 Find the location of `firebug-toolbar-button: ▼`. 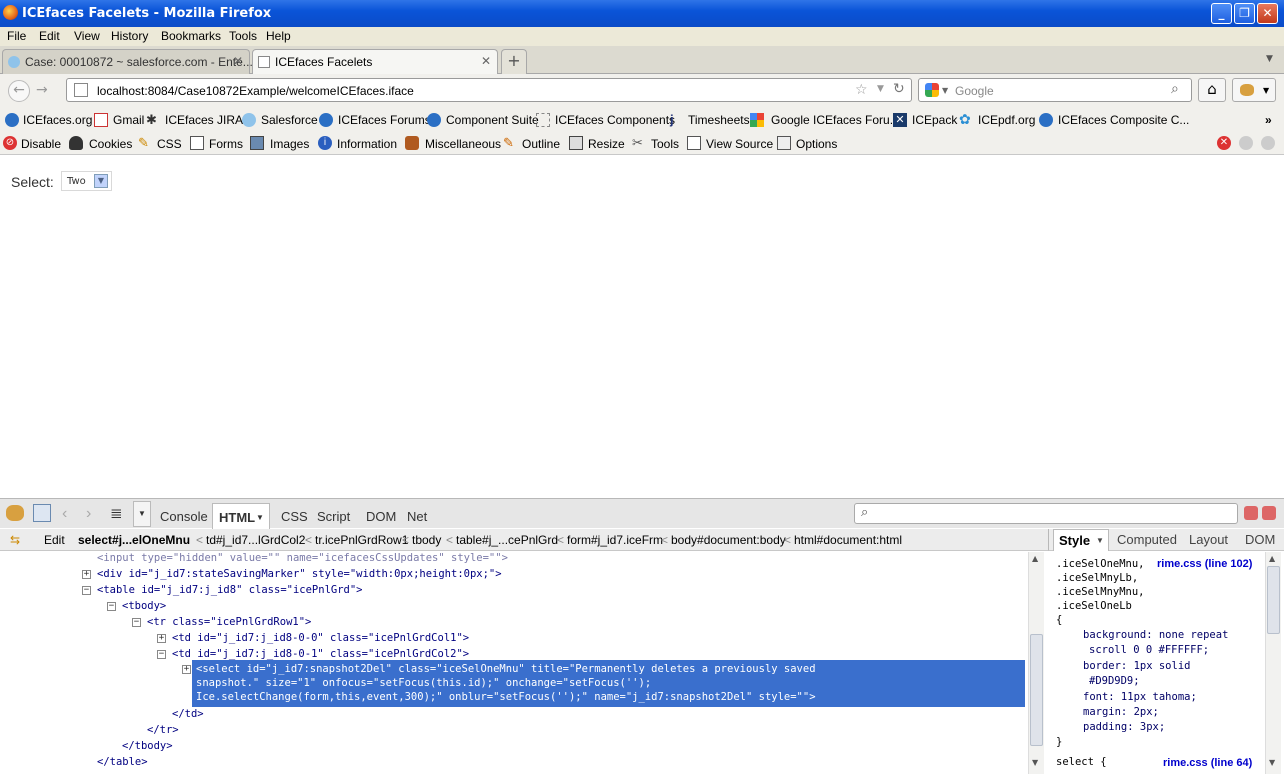

firebug-toolbar-button: ▼ is located at coordinates (1254, 90).